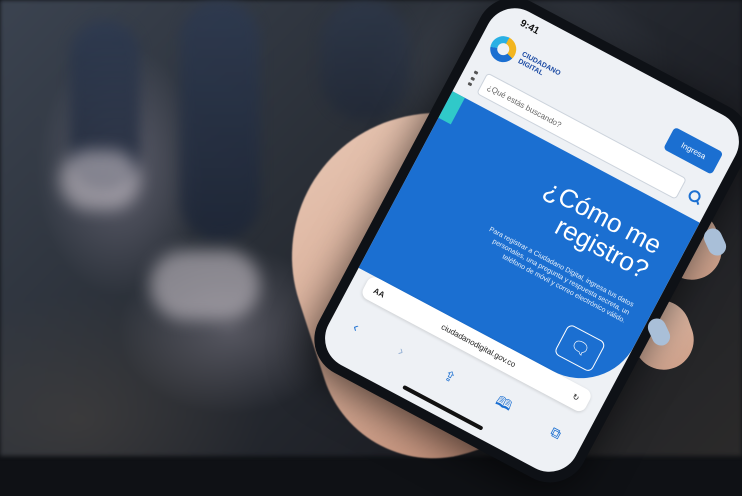 This screenshot has width=742, height=496. What do you see at coordinates (357, 327) in the screenshot?
I see `chevron-left-icon: ‹` at bounding box center [357, 327].